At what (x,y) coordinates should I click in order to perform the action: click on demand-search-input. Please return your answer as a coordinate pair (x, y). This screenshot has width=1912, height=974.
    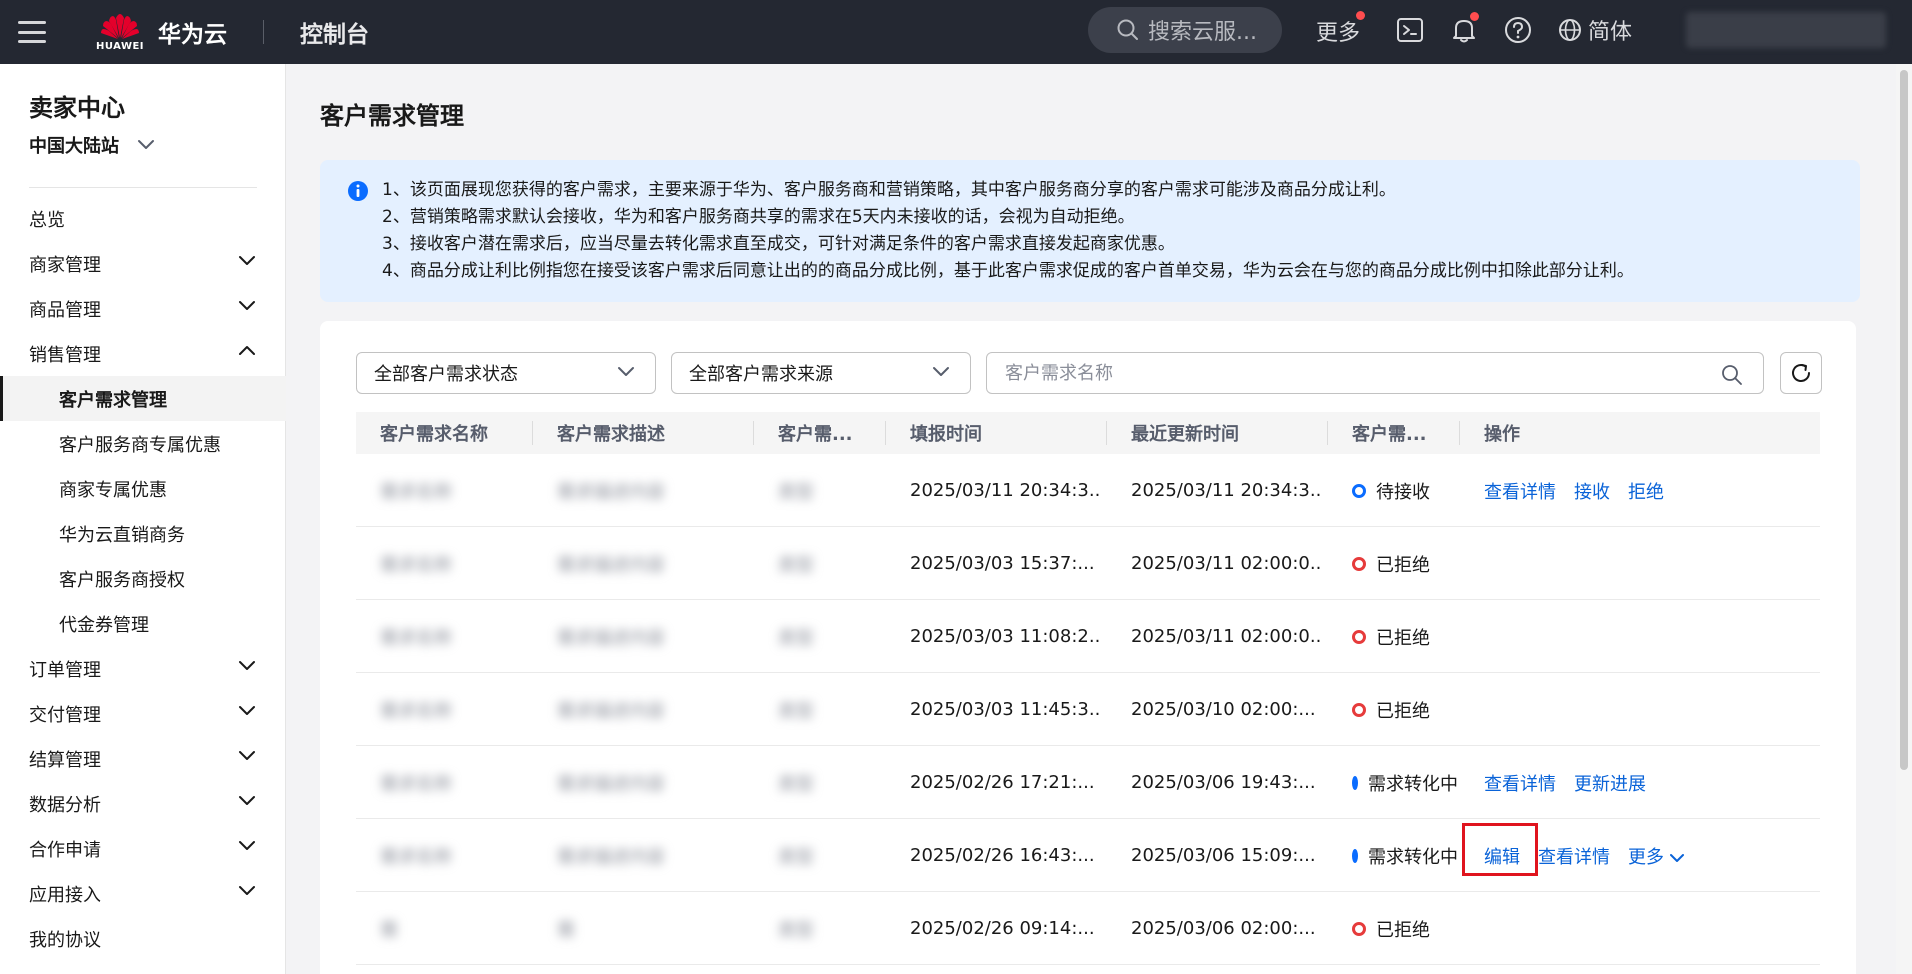
    Looking at the image, I should click on (1355, 373).